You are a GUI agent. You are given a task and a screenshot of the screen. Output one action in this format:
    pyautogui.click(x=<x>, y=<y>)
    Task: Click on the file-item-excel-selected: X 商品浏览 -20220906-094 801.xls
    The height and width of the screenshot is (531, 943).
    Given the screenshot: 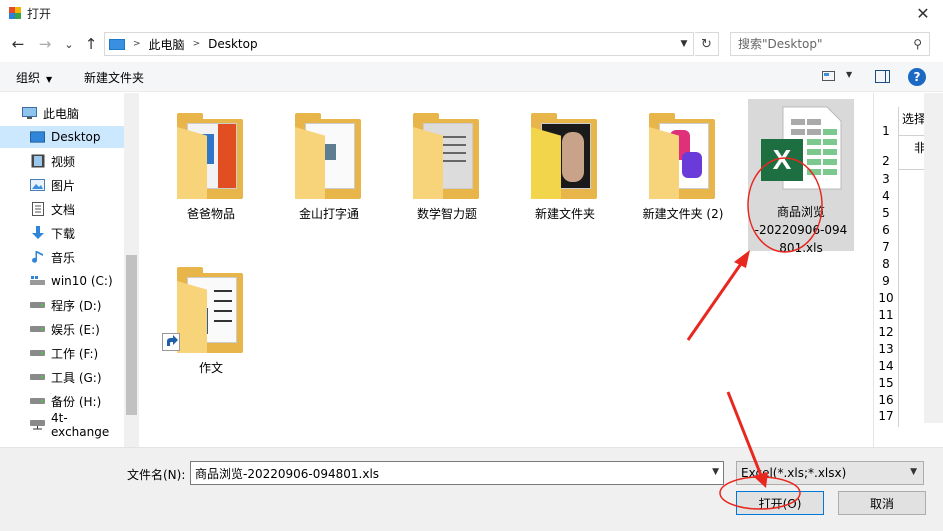 What is the action you would take?
    pyautogui.click(x=801, y=177)
    